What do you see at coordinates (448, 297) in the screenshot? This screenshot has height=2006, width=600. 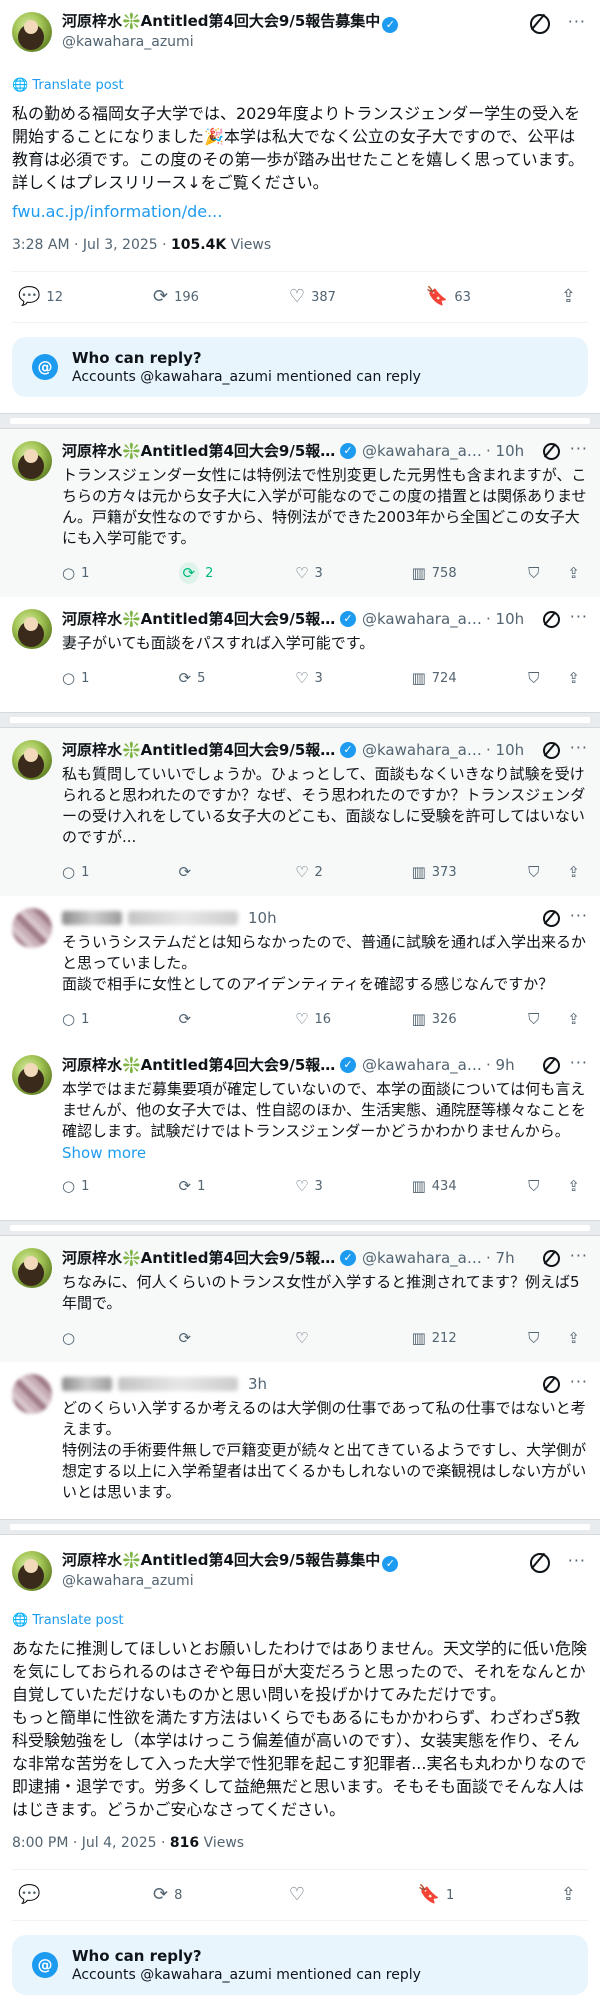 I see `bookmark-button: 🔖 63` at bounding box center [448, 297].